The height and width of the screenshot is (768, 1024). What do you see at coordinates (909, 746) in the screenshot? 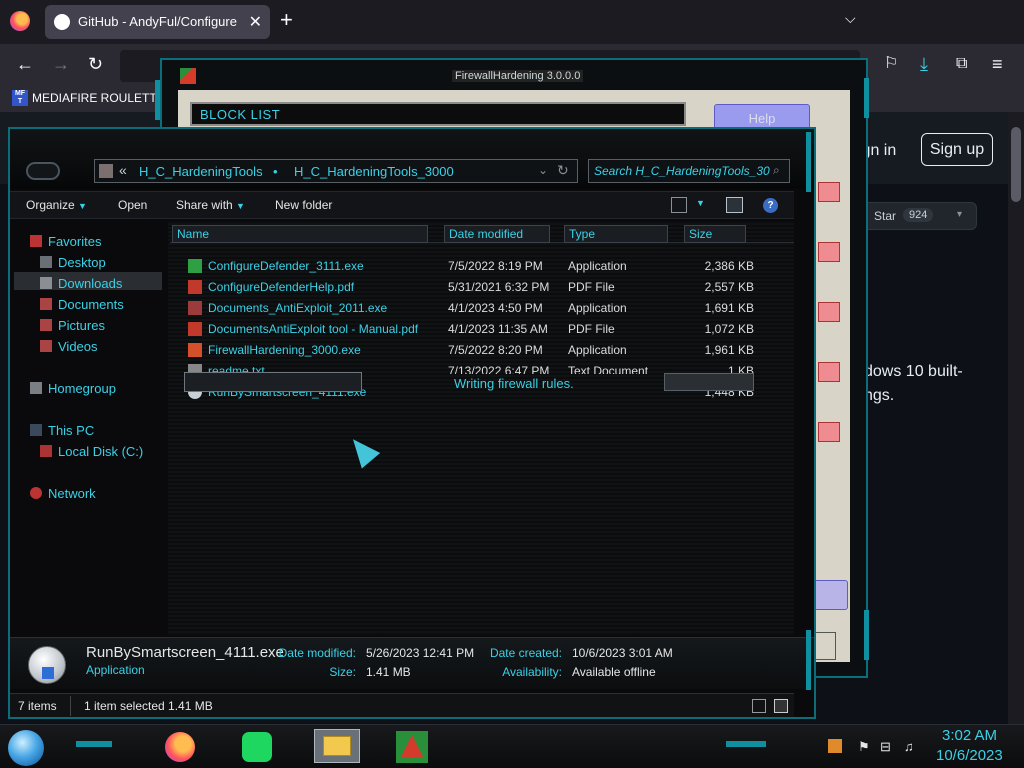
I see `tray-volume-icon: ♫` at bounding box center [909, 746].